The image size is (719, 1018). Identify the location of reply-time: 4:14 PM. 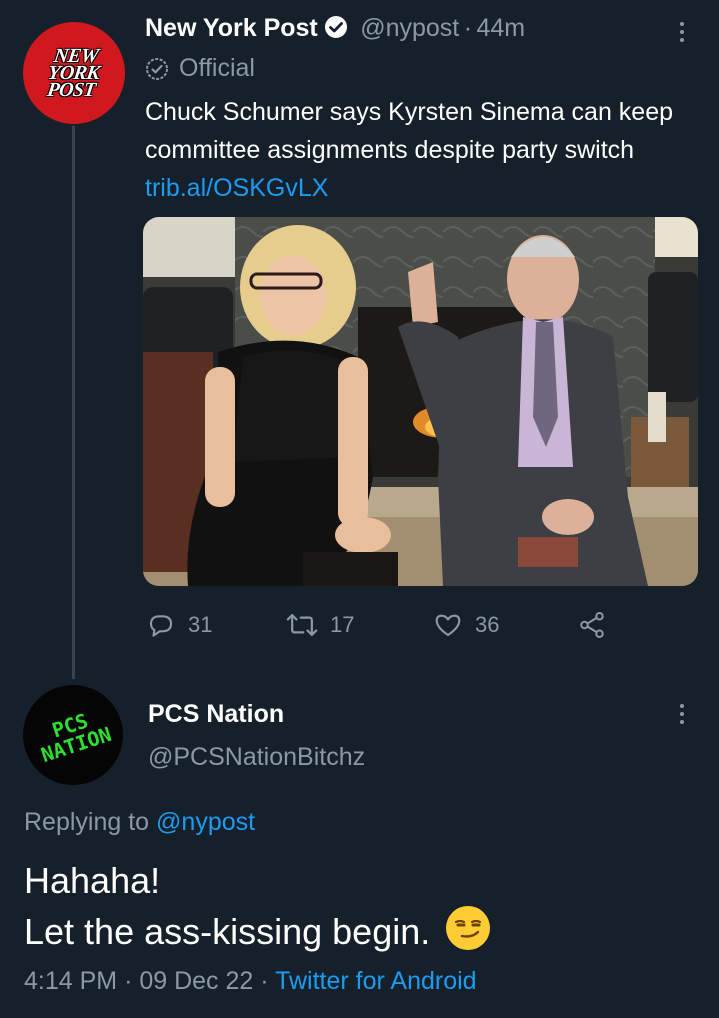
(70, 981).